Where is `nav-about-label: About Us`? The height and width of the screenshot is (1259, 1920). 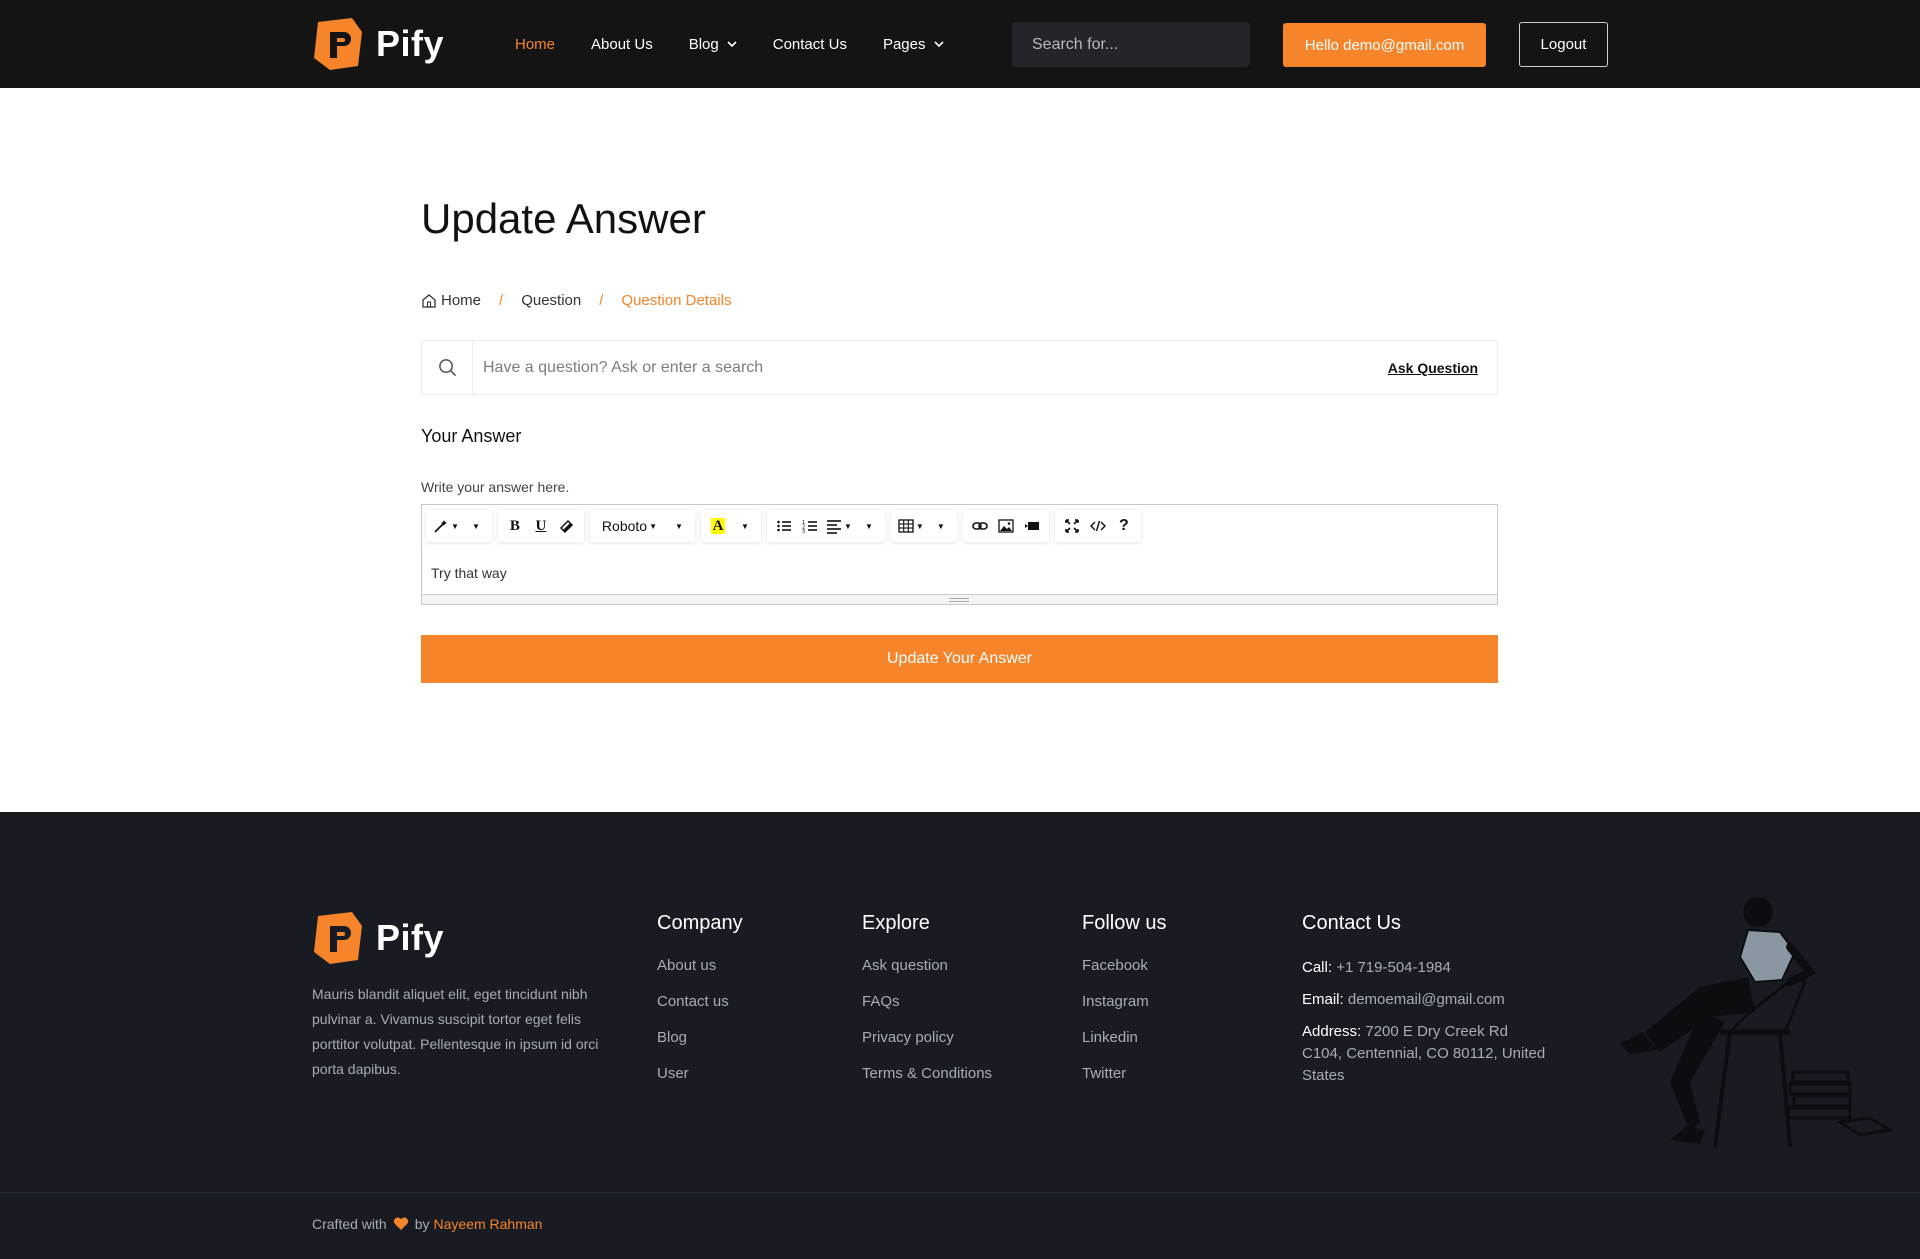 nav-about-label: About Us is located at coordinates (622, 44).